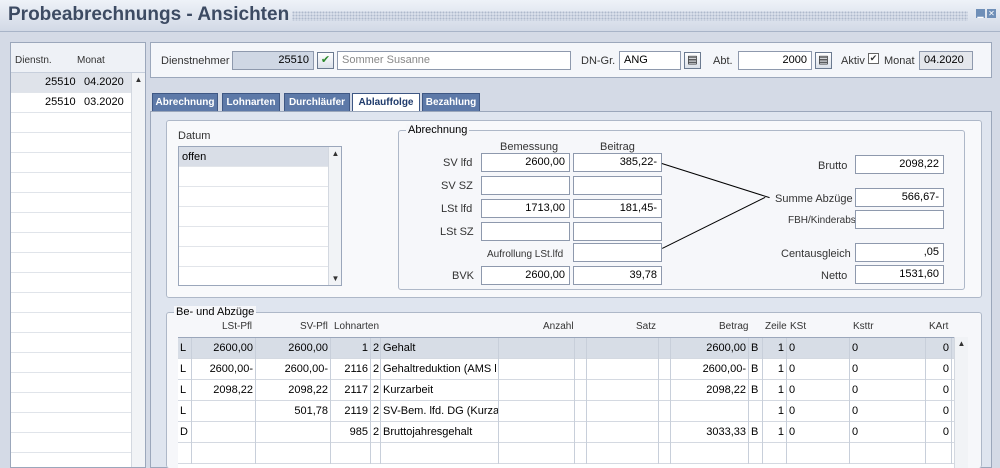 The image size is (1000, 468). What do you see at coordinates (376, 348) in the screenshot?
I see `cell-k: 2` at bounding box center [376, 348].